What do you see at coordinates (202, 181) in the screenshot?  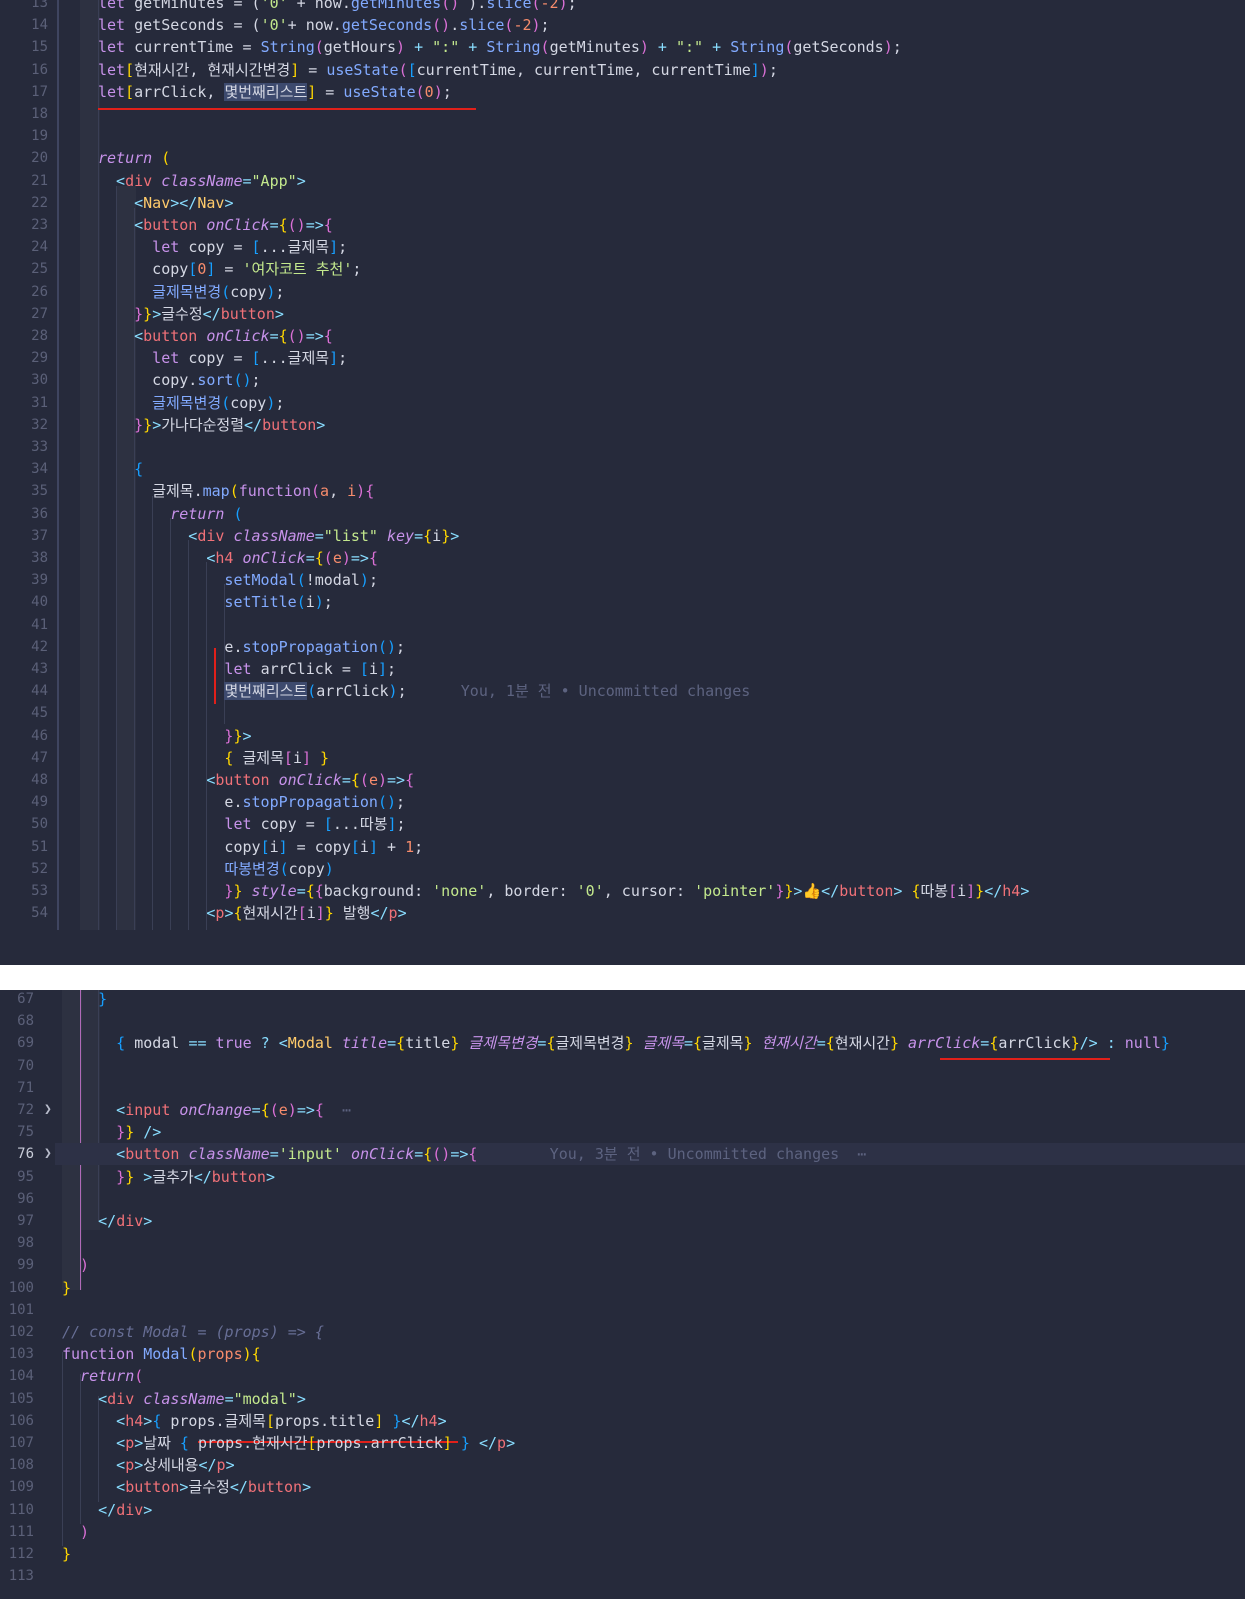 I see `code-text: <div className="App">` at bounding box center [202, 181].